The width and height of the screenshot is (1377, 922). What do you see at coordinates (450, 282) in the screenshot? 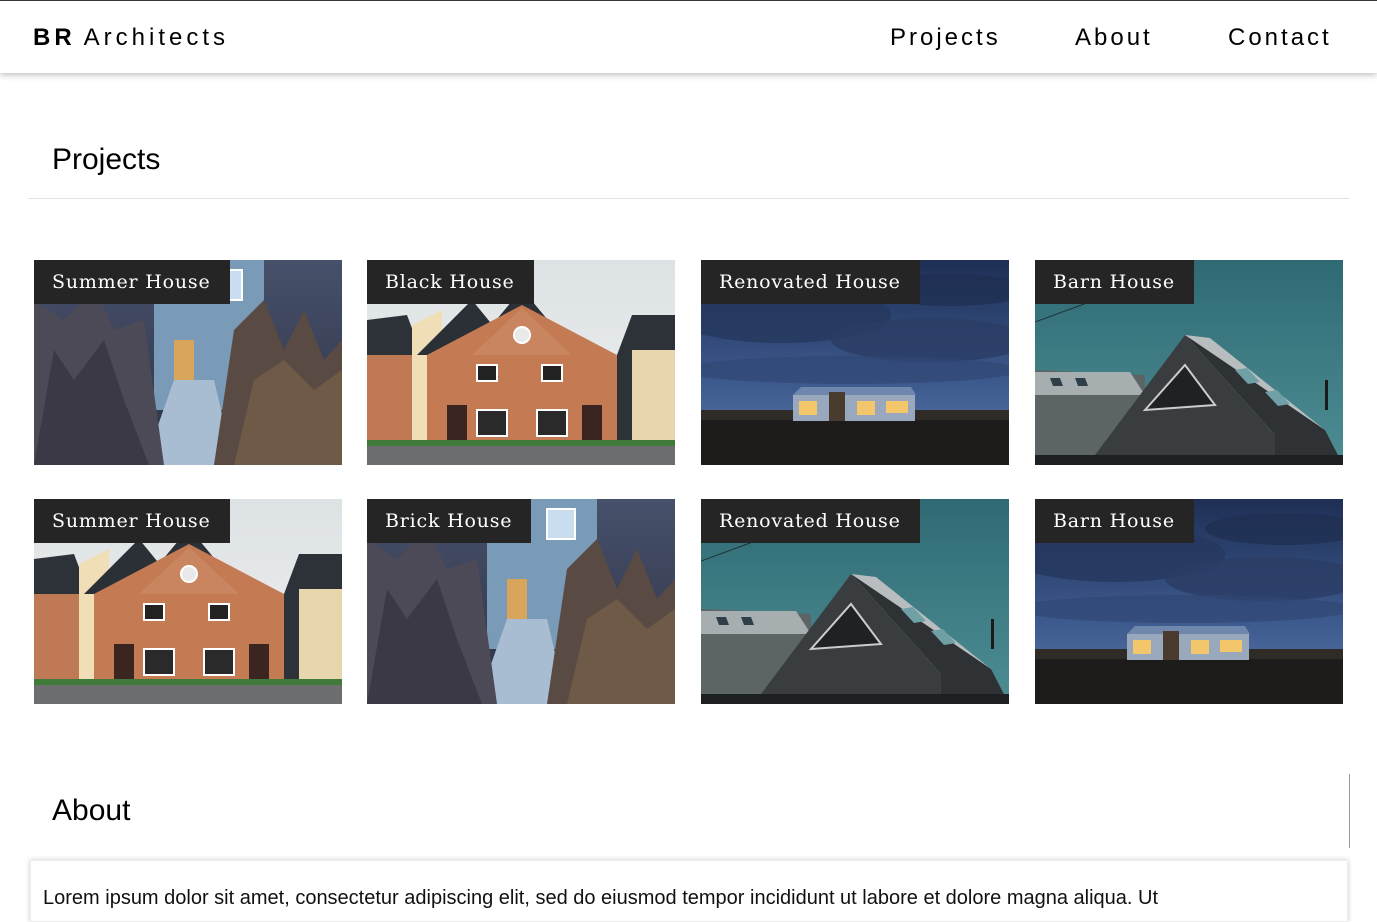
I see `project-label: Black House` at bounding box center [450, 282].